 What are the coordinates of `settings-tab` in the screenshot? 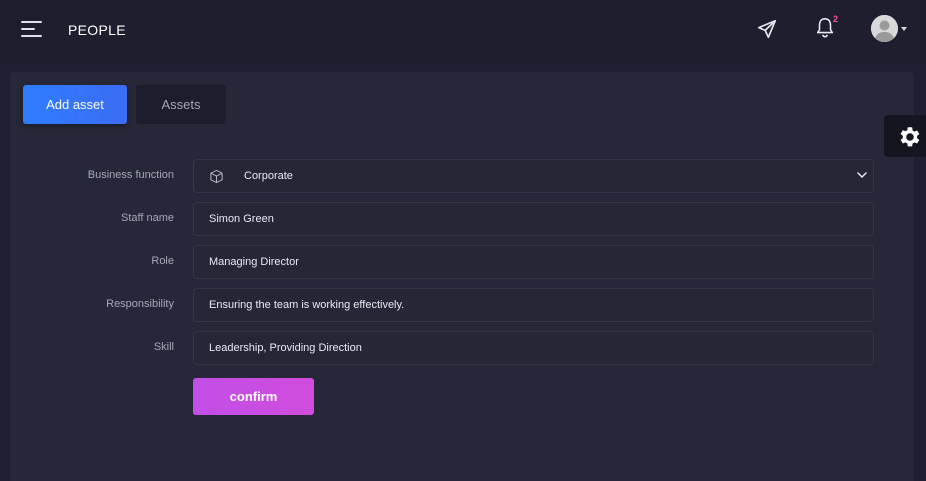 It's located at (905, 136).